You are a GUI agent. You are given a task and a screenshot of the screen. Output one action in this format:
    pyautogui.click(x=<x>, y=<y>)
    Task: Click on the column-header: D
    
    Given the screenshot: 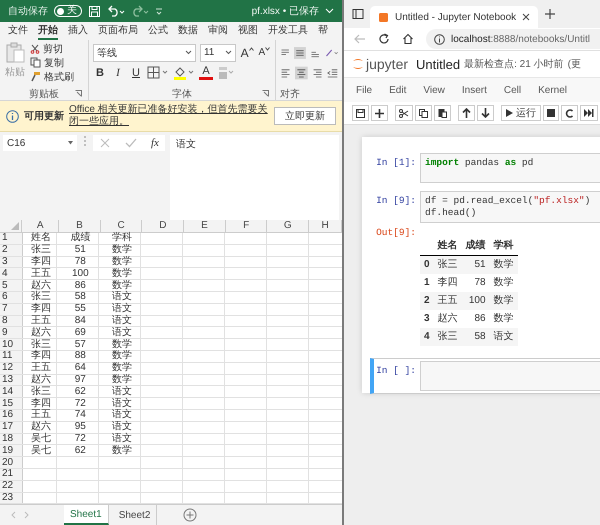 What is the action you would take?
    pyautogui.click(x=162, y=226)
    